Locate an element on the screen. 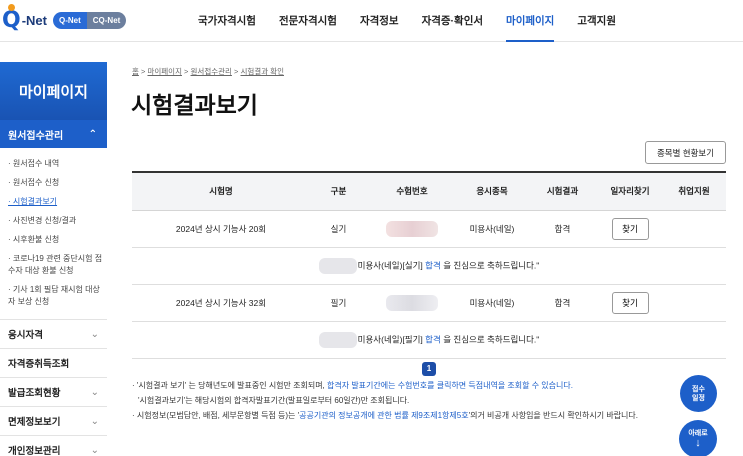 The image size is (743, 456). qnet-logo: Q -Net Q-Net CQ-Net is located at coordinates (64, 18).